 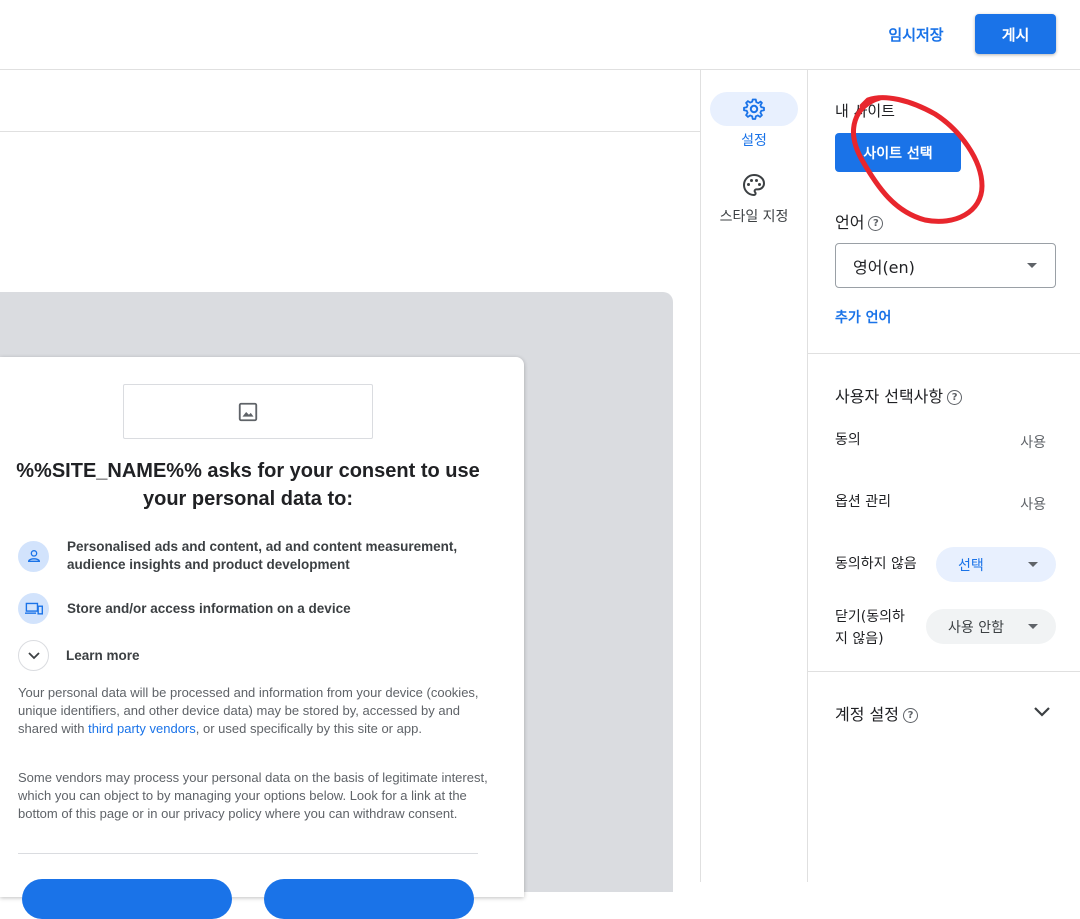 I want to click on close-value: 사용 안함, so click(x=976, y=627).